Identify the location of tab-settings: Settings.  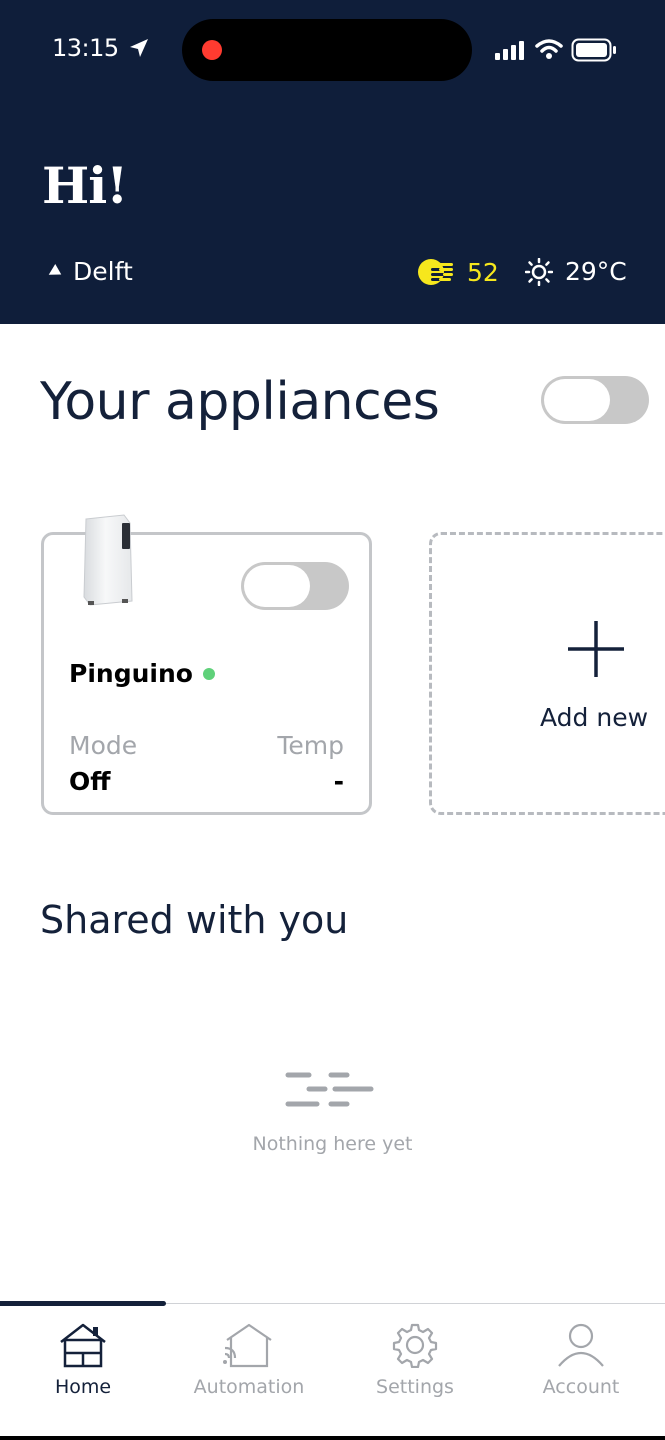
(415, 1360).